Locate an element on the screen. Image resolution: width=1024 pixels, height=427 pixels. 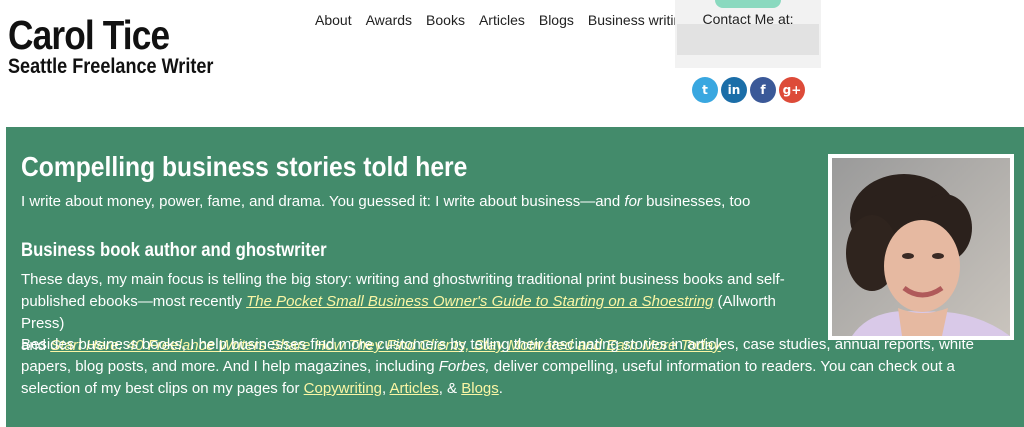
link-copywriting: Copywriting is located at coordinates (343, 388).